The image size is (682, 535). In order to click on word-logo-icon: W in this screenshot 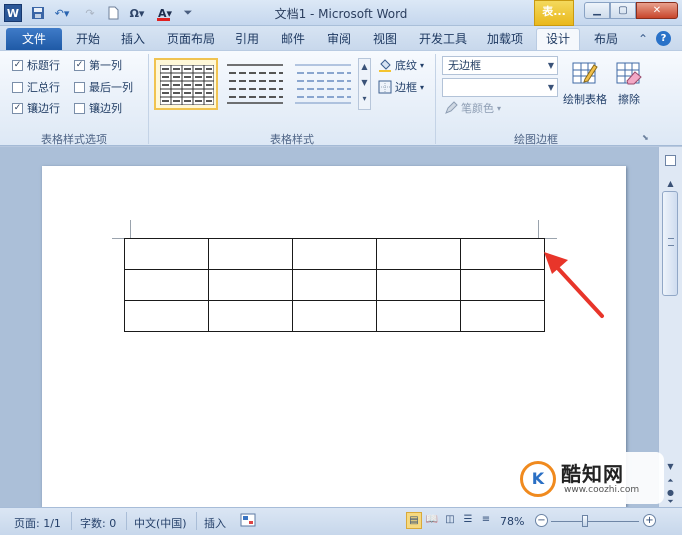, I will do `click(13, 13)`.